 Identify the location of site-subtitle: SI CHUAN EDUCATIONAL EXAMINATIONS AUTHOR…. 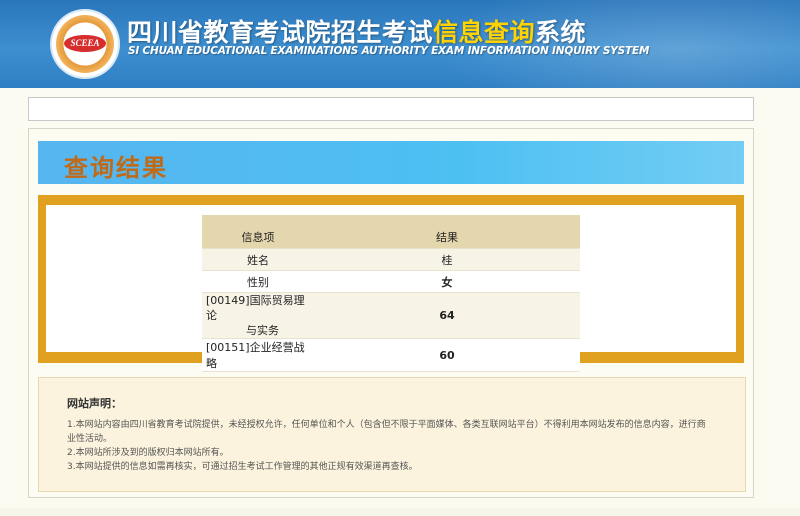
(389, 51).